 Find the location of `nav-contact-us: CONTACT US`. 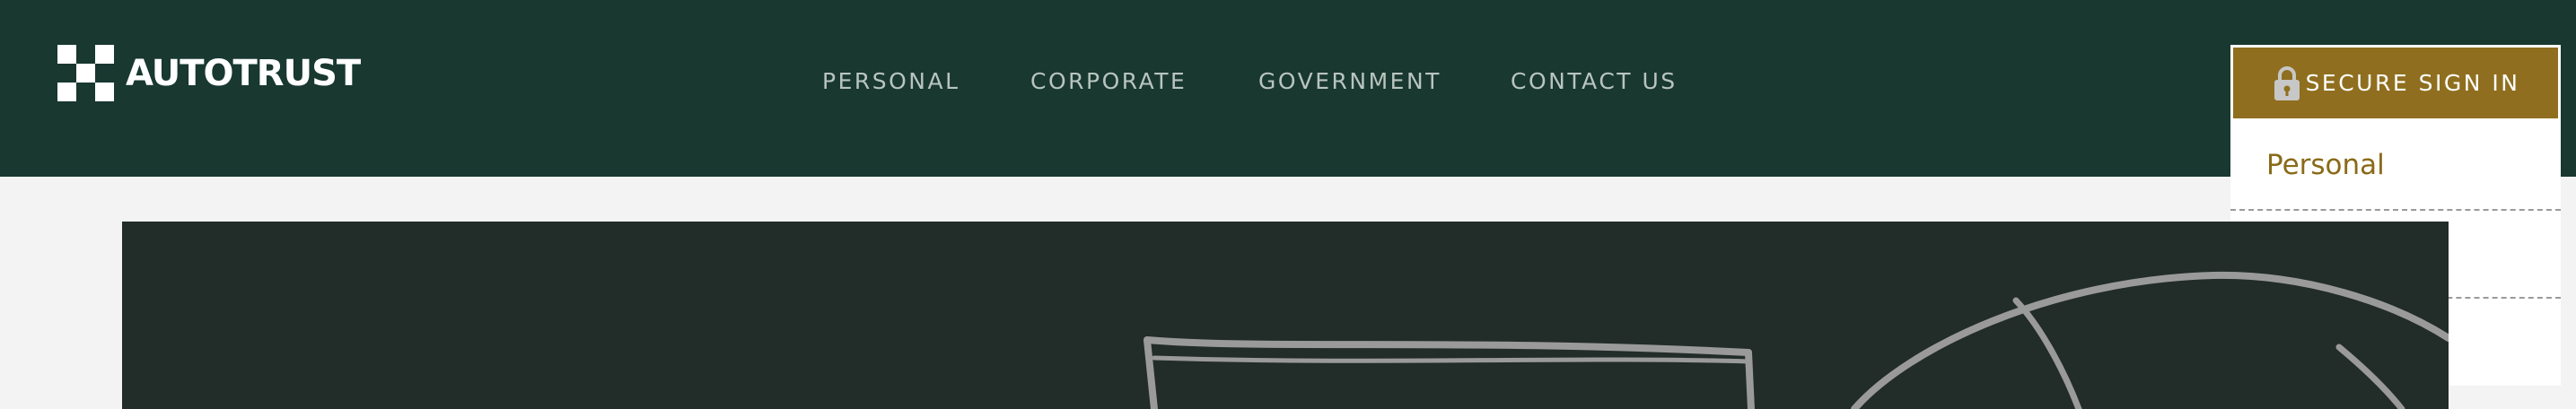

nav-contact-us: CONTACT US is located at coordinates (1594, 81).